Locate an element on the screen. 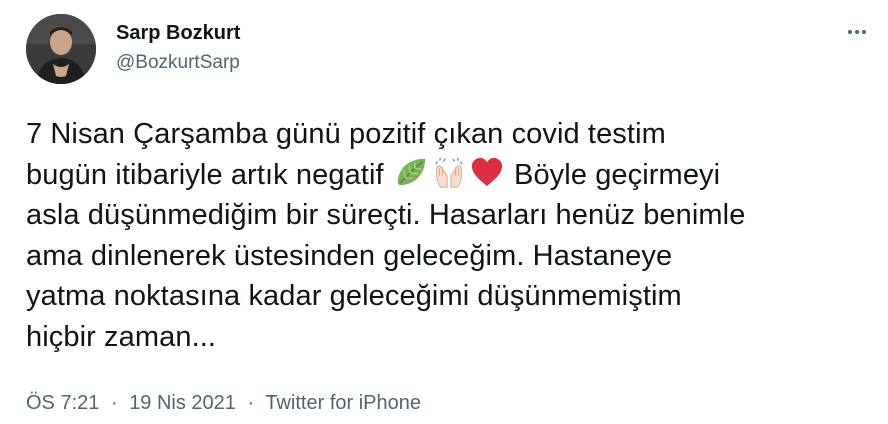 Image resolution: width=888 pixels, height=424 pixels. profile-photo is located at coordinates (61, 49).